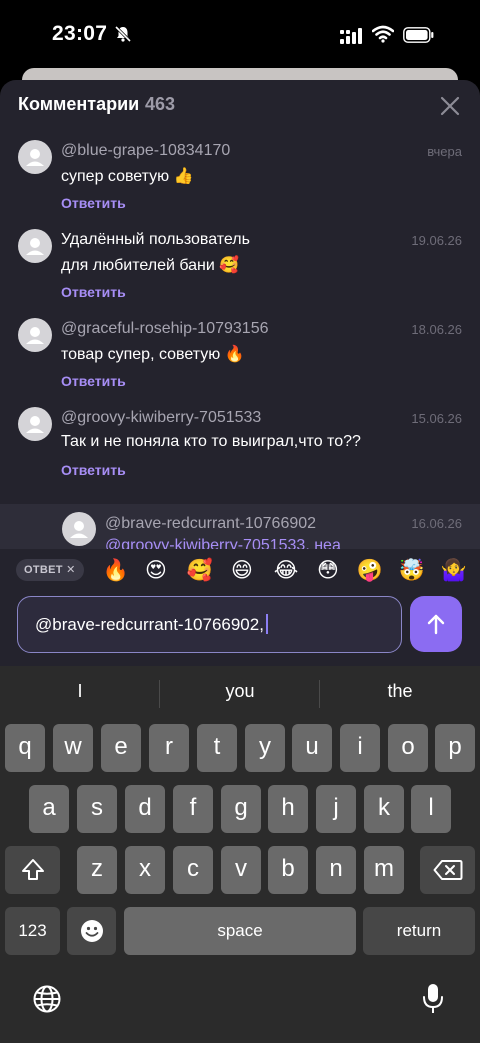 The height and width of the screenshot is (1043, 480). I want to click on comment-author: Удалённый пользователь, so click(155, 240).